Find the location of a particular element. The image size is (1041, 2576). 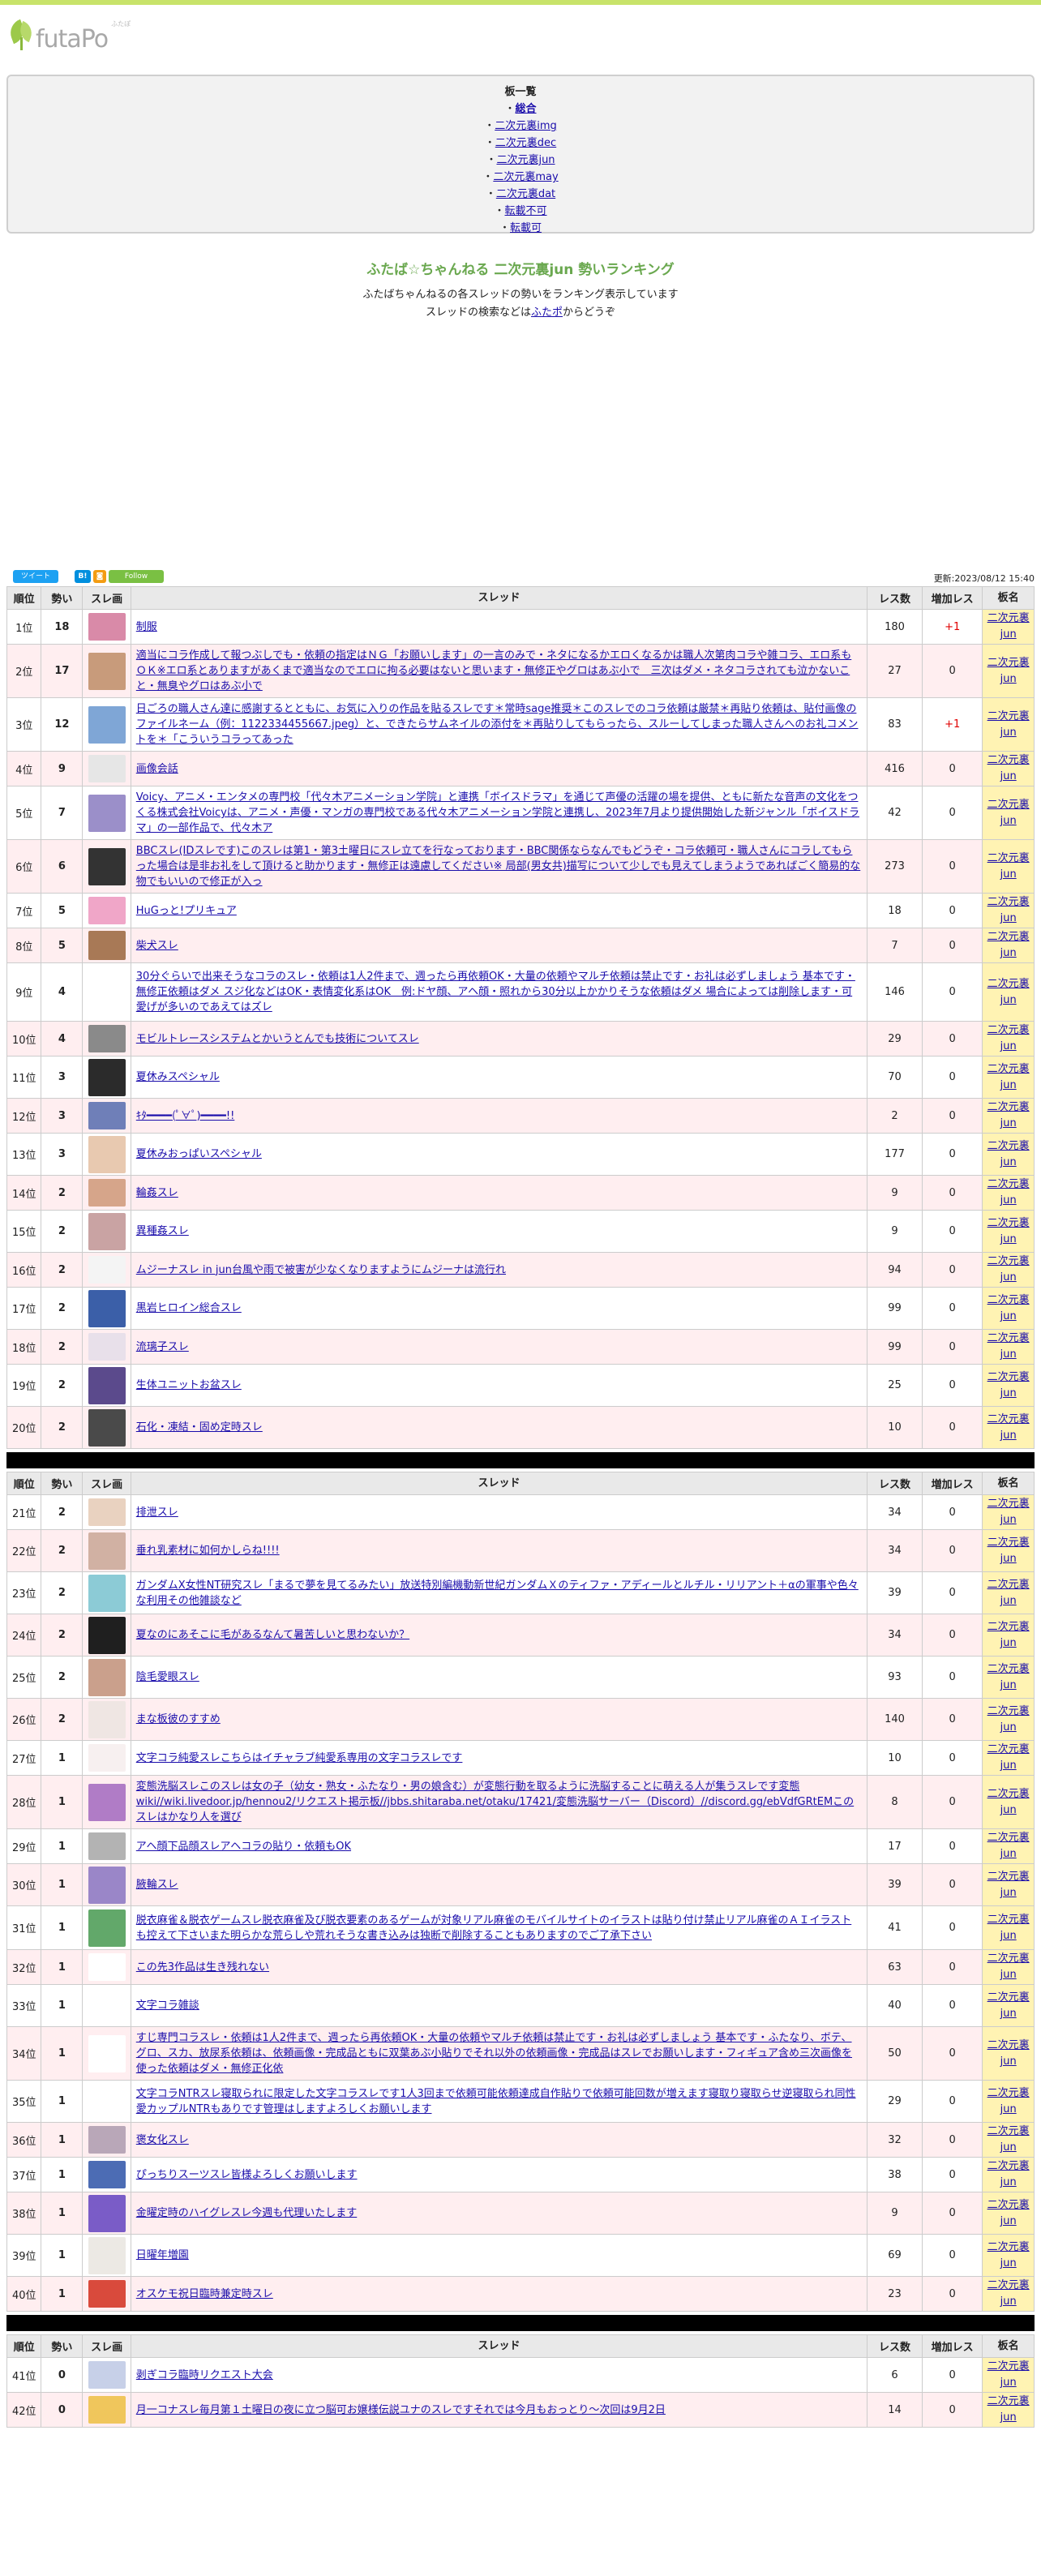

board-link-may: 二次元裏may is located at coordinates (525, 177).